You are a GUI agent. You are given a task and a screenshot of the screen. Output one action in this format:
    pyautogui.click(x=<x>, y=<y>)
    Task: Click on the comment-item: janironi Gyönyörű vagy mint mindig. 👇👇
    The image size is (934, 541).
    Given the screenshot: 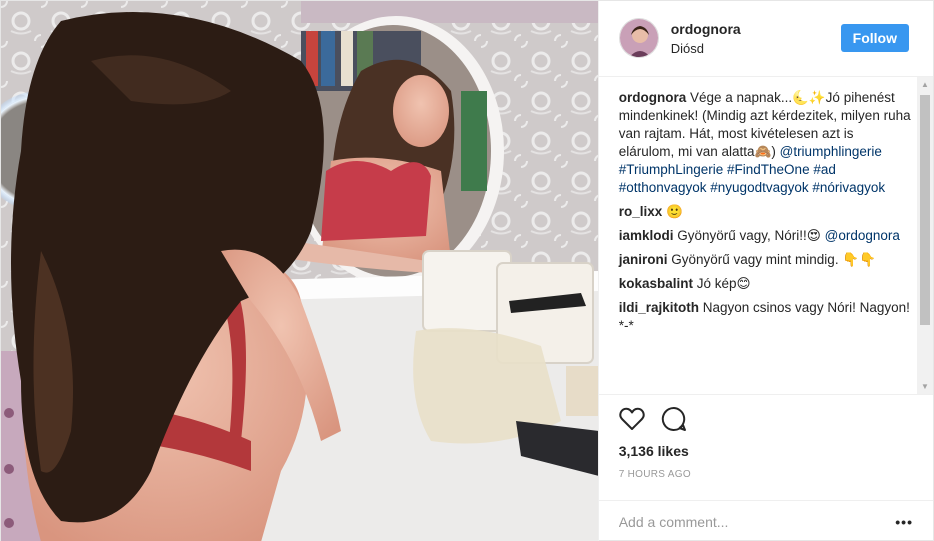 What is the action you would take?
    pyautogui.click(x=765, y=260)
    